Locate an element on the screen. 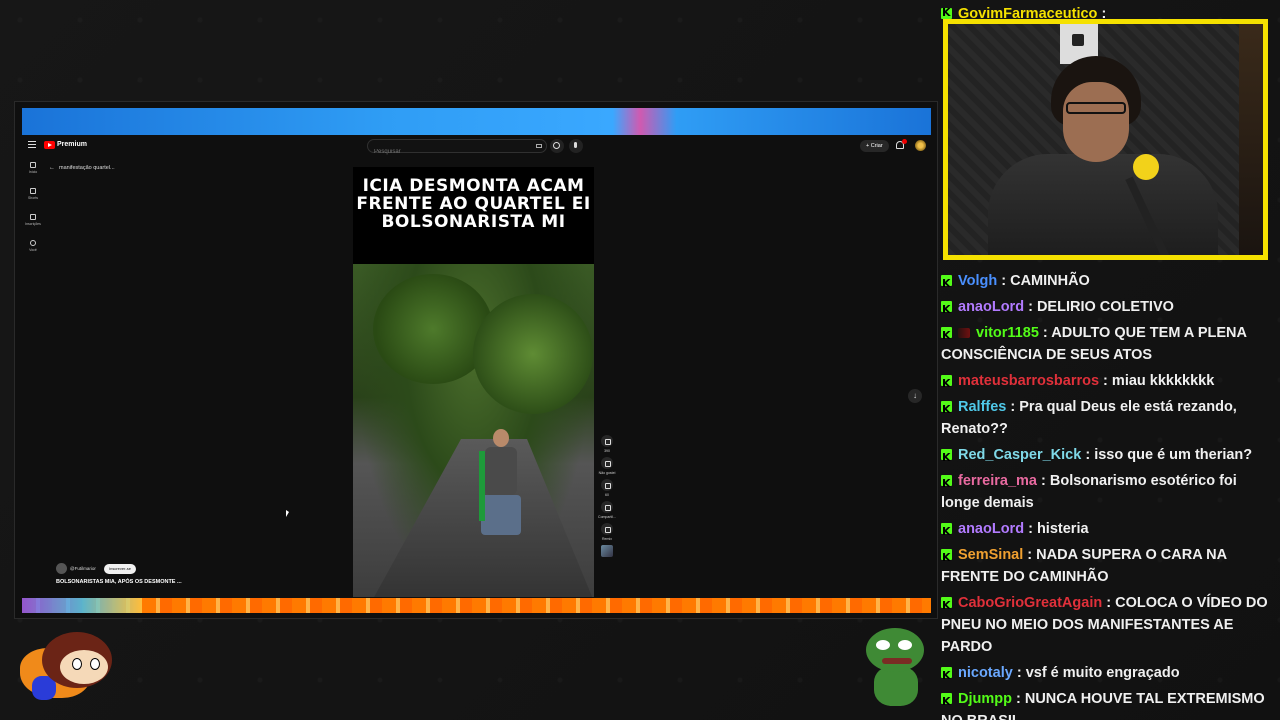 This screenshot has height=720, width=1280. chat-username: mateusbarrosbarros is located at coordinates (1028, 381).